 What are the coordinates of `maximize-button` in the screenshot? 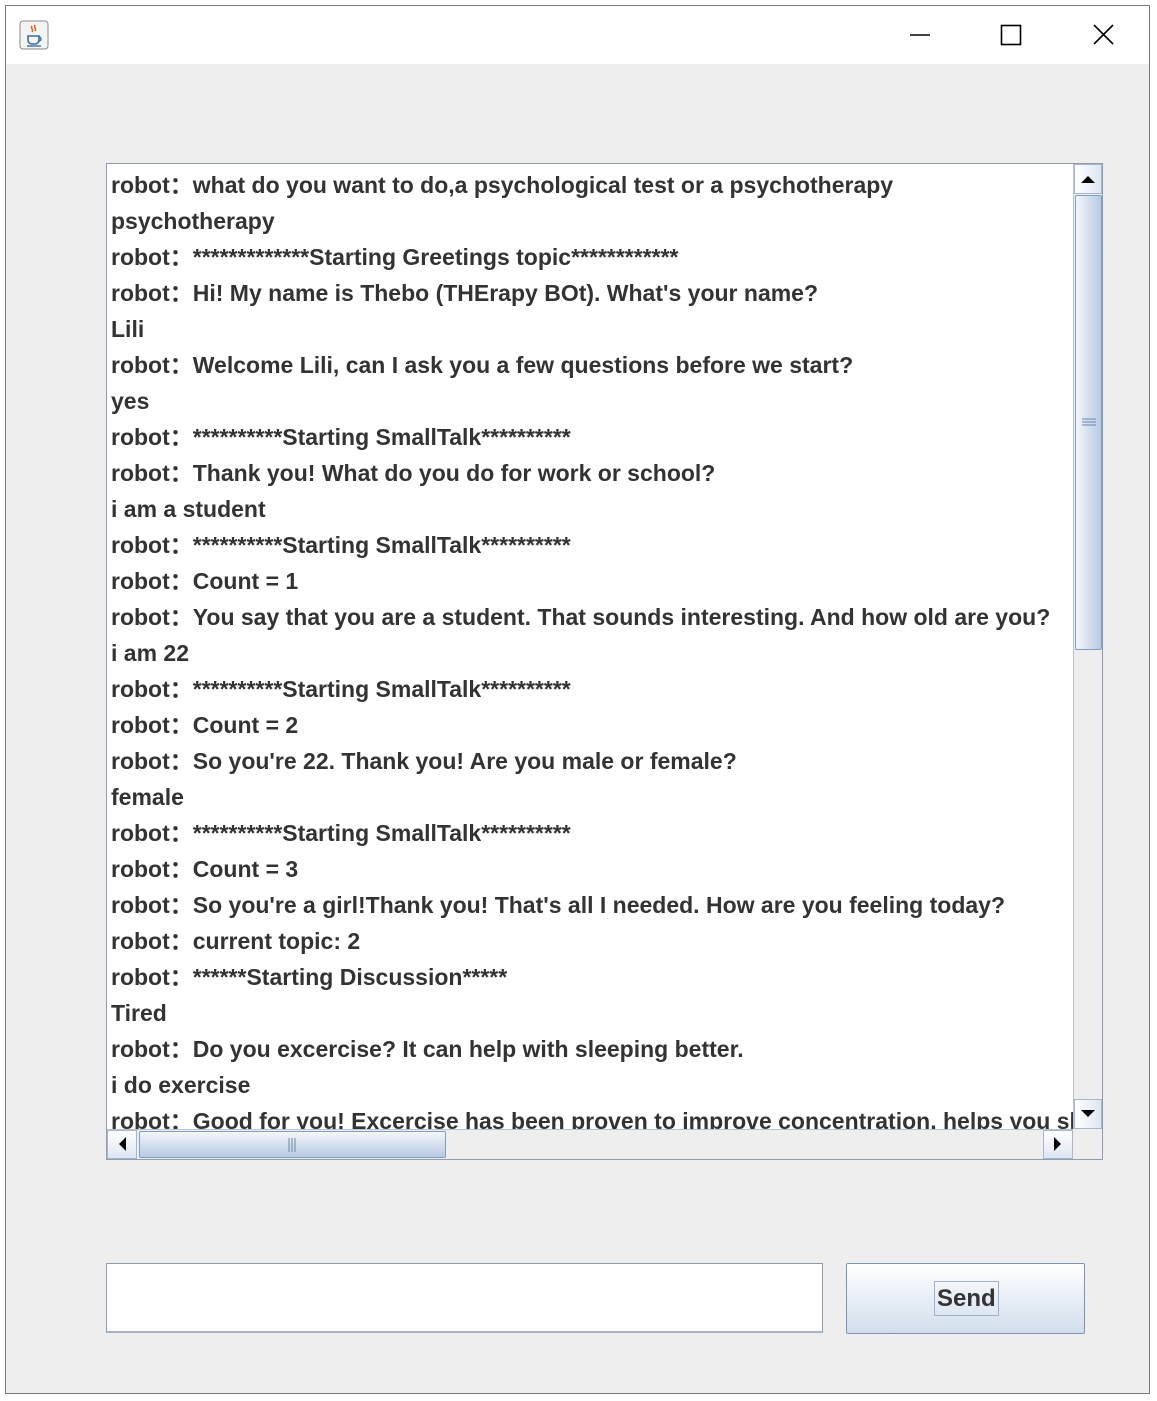 It's located at (1011, 35).